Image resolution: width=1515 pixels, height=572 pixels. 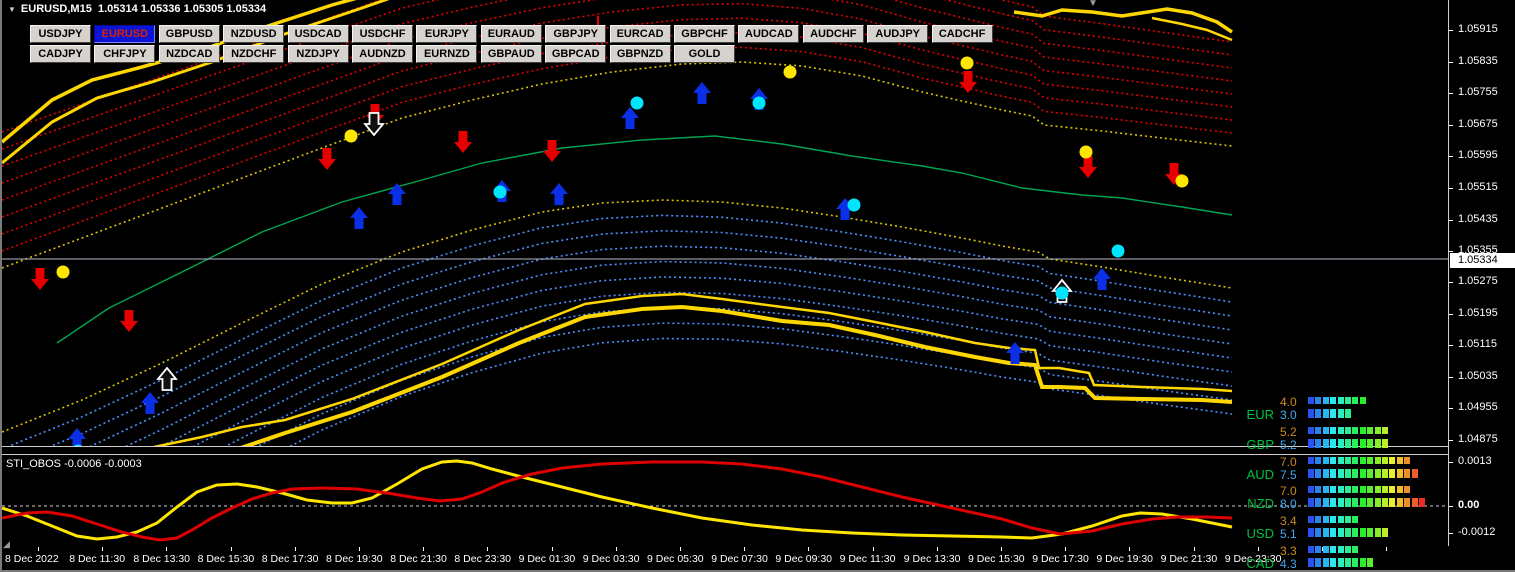 What do you see at coordinates (318, 34) in the screenshot?
I see `pair-button-usdcad: USDCAD` at bounding box center [318, 34].